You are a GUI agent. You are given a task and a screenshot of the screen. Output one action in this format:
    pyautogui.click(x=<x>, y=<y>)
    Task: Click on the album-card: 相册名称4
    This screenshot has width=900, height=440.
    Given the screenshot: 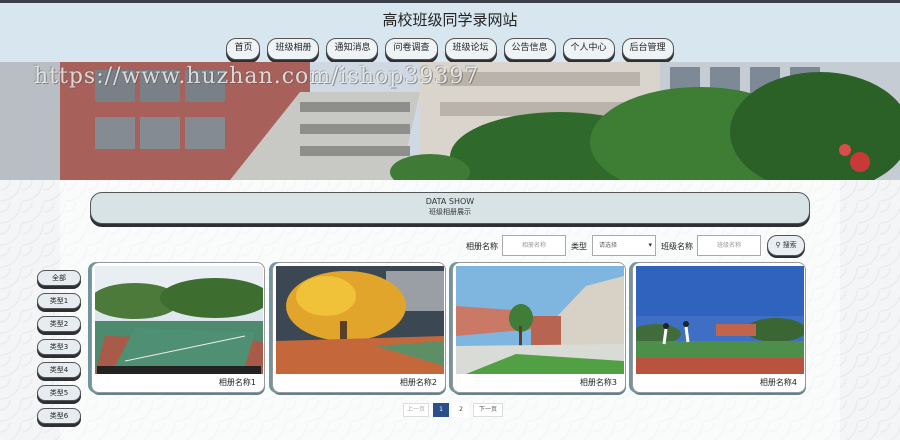 What is the action you would take?
    pyautogui.click(x=719, y=327)
    